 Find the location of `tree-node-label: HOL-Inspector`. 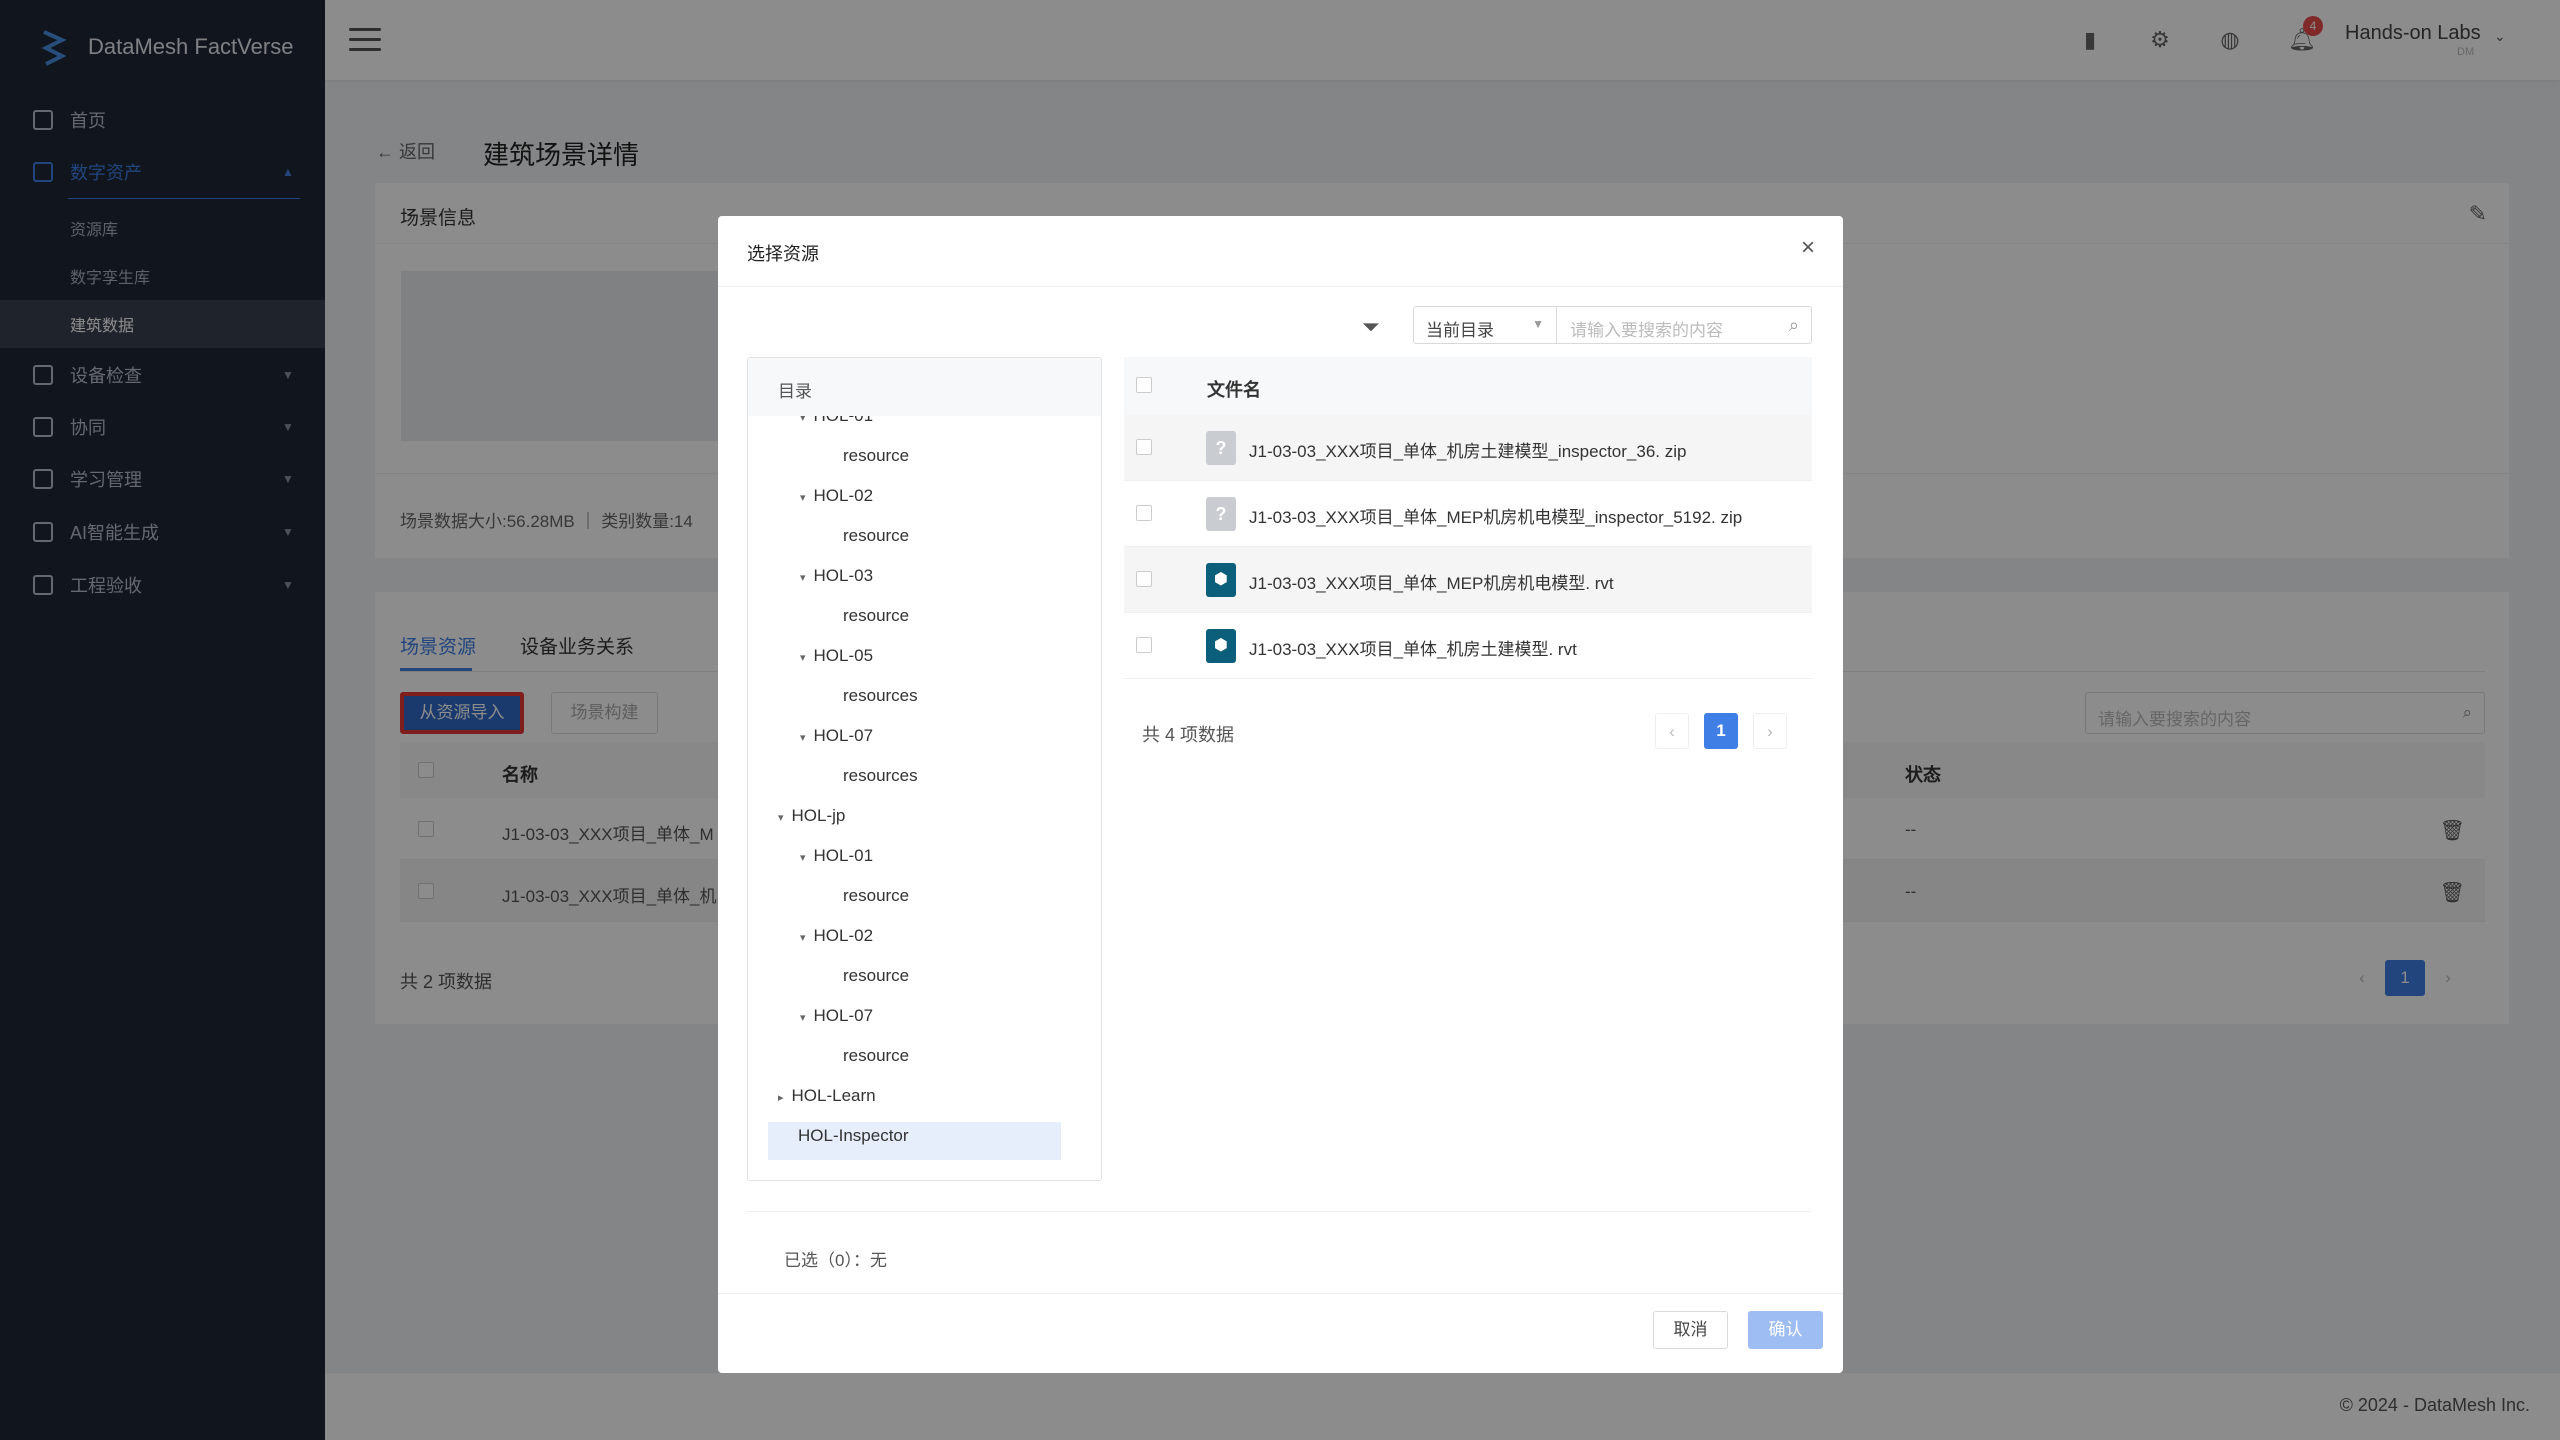

tree-node-label: HOL-Inspector is located at coordinates (853, 1135).